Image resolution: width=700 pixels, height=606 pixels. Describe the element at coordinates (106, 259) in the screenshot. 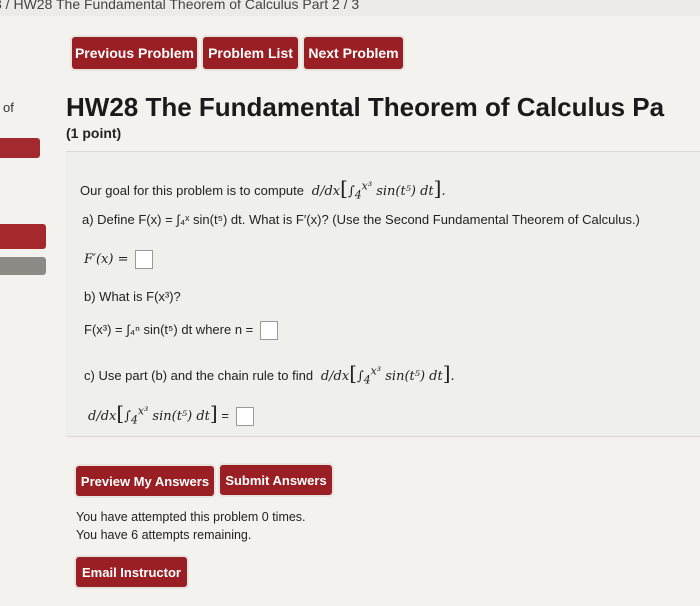

I see `part-a-answer-label: F′(x) =` at that location.